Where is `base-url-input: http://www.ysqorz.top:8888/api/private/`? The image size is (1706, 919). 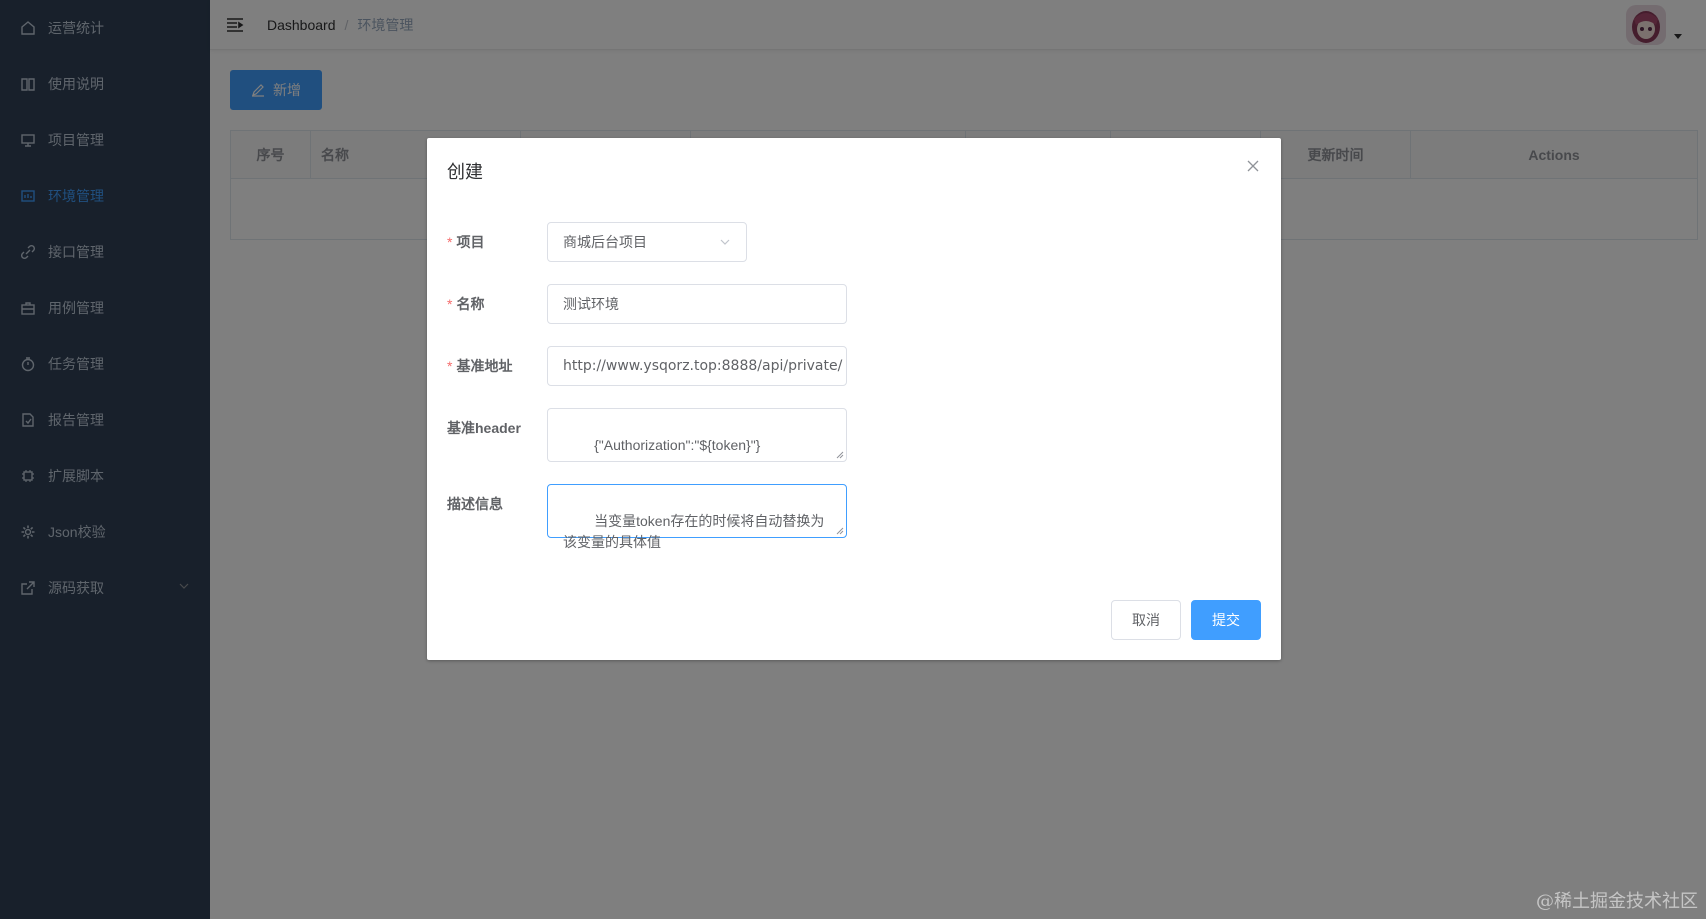 base-url-input: http://www.ysqorz.top:8888/api/private/ is located at coordinates (697, 366).